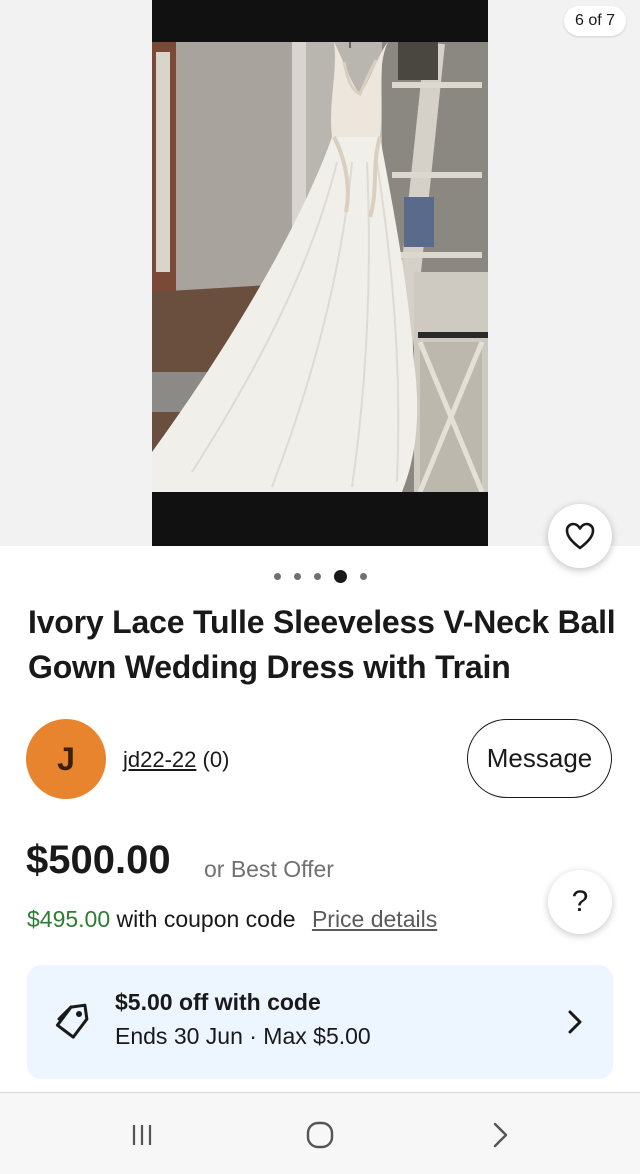 This screenshot has width=640, height=1174. I want to click on system-navigation-bar, so click(320, 1133).